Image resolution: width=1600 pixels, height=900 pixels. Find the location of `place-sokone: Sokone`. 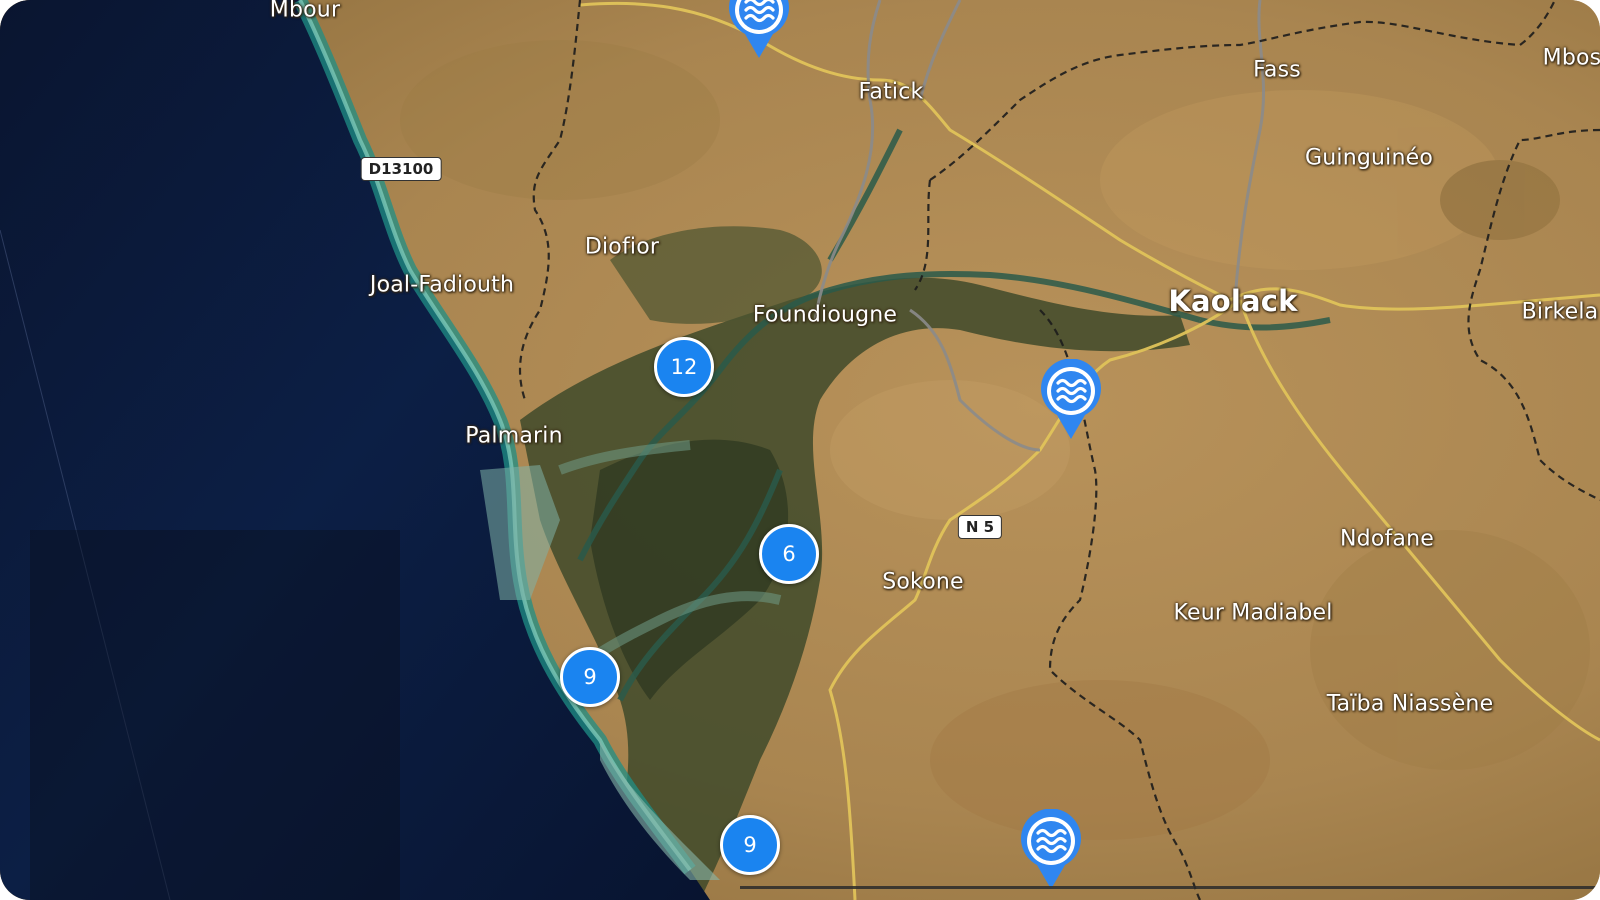

place-sokone: Sokone is located at coordinates (923, 582).